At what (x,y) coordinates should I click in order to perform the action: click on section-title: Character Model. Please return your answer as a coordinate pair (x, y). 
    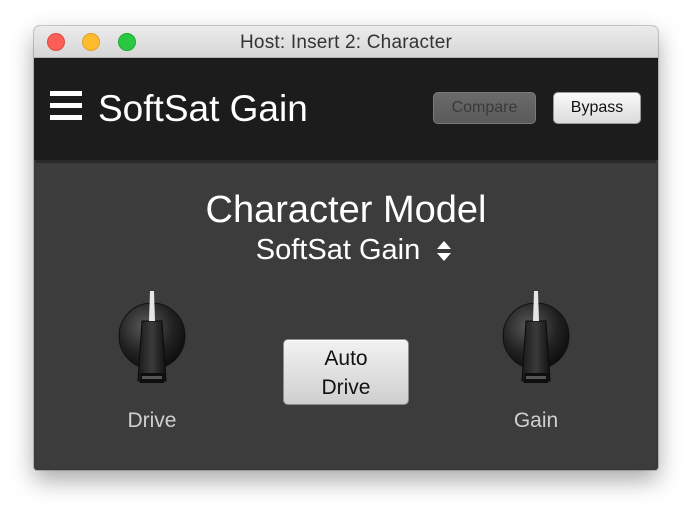
    Looking at the image, I should click on (346, 210).